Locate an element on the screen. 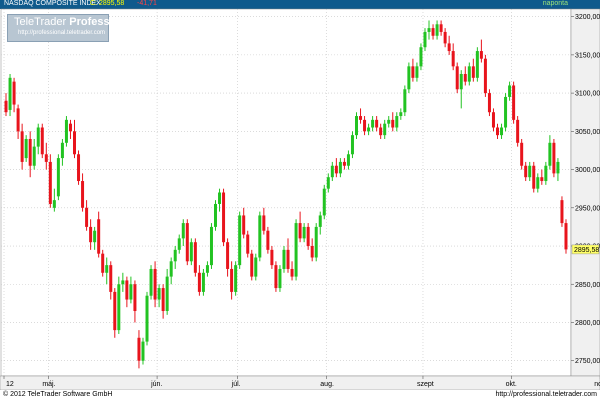 The image size is (600, 400). y-tick-label: 3000,00 is located at coordinates (587, 170).